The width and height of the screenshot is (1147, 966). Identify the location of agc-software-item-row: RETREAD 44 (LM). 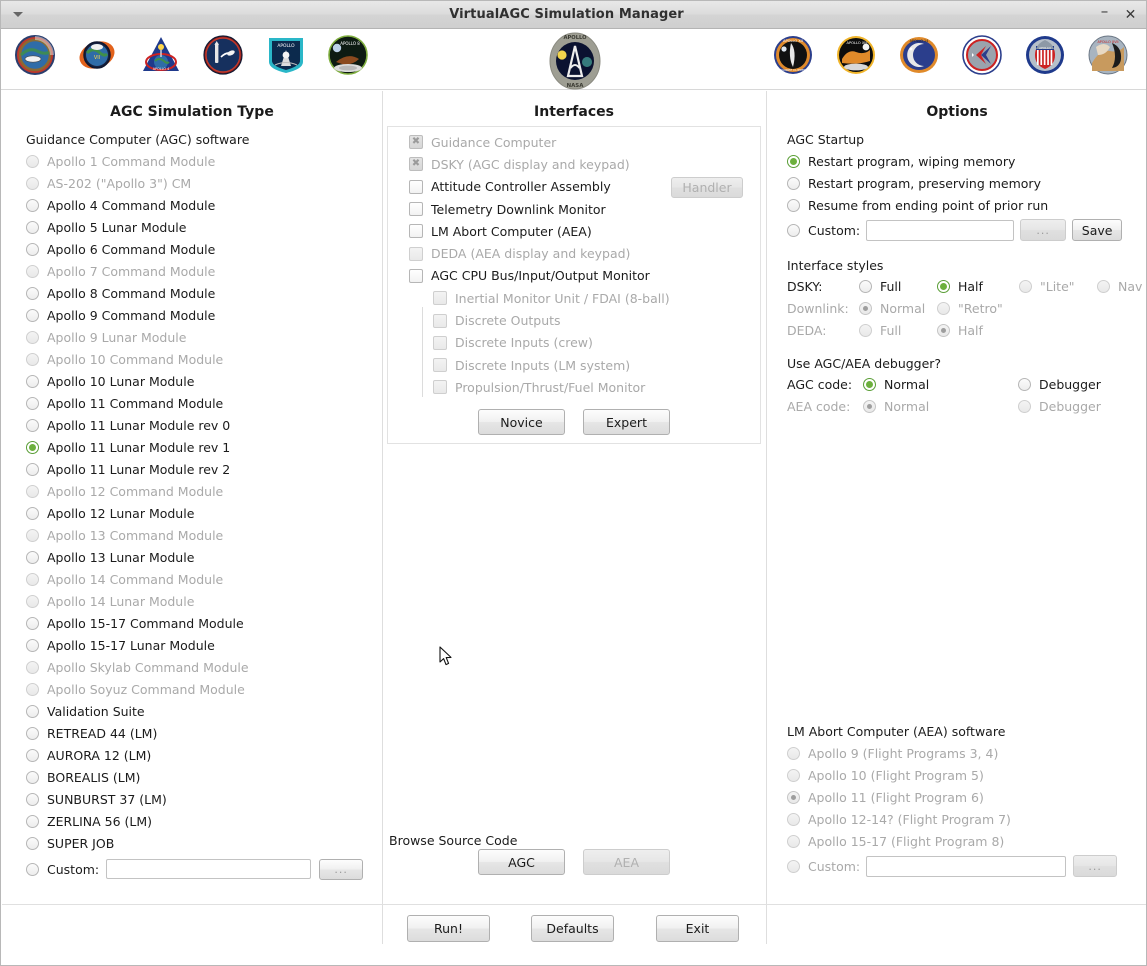
(201, 733).